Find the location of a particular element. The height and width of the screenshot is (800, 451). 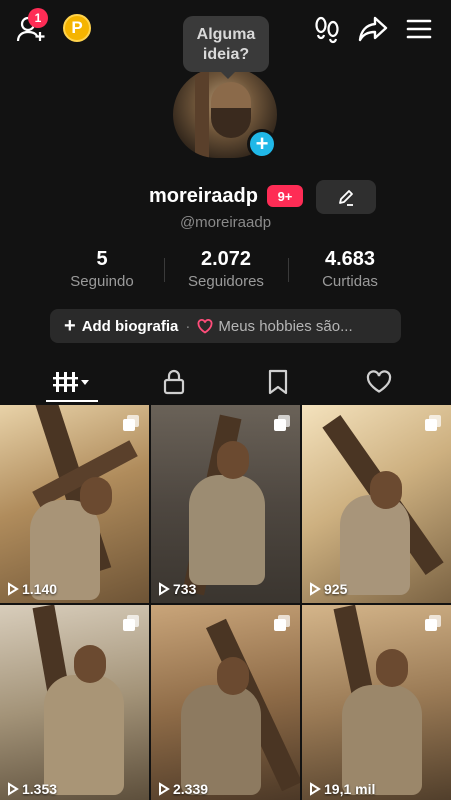

avatar-cross is located at coordinates (202, 113).